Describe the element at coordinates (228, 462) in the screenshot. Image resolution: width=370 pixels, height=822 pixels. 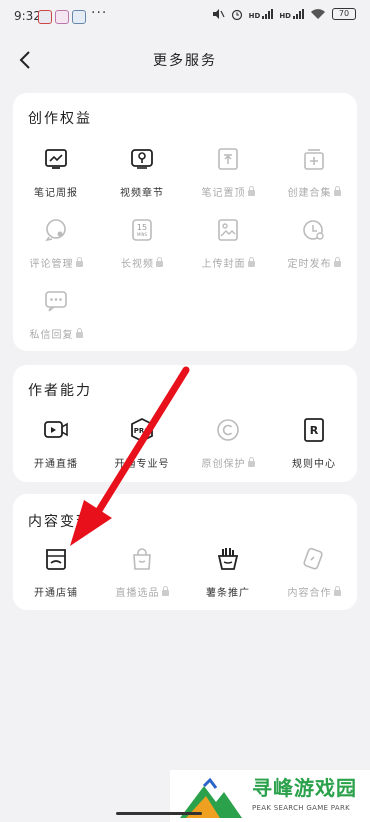
I see `item-label: 原创保护` at that location.